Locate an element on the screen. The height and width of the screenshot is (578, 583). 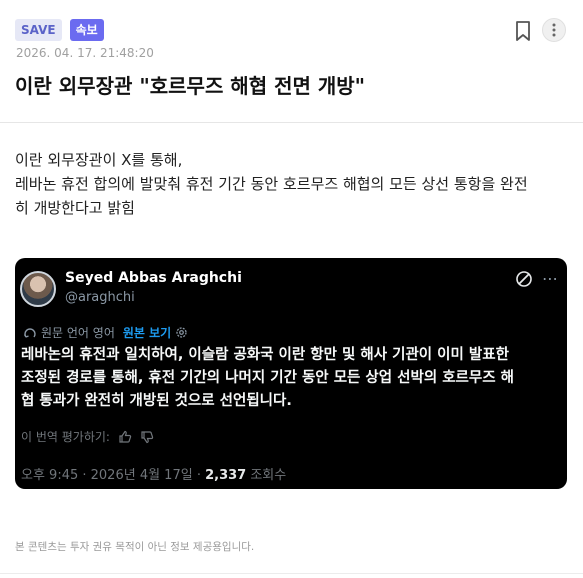
breaking-news-badge: 속보 is located at coordinates (86, 30).